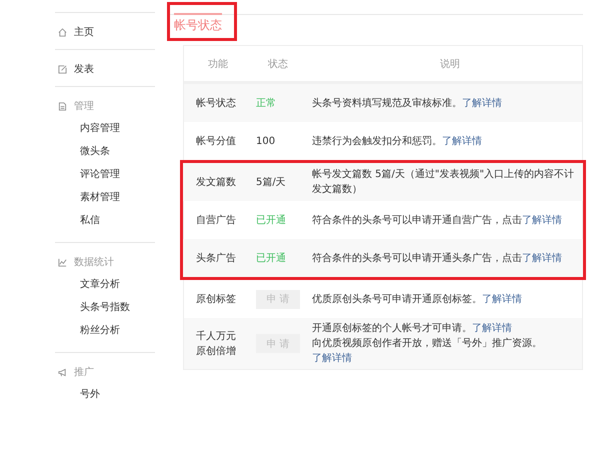 Image resolution: width=600 pixels, height=450 pixels. I want to click on chart-icon, so click(62, 262).